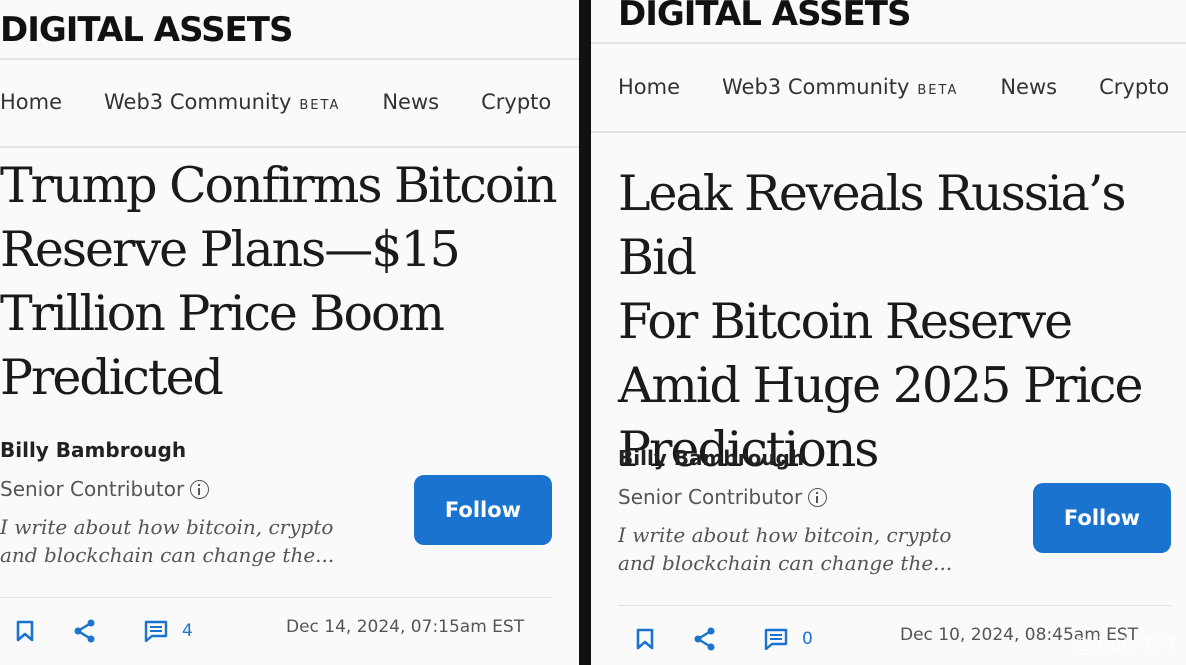  I want to click on article-actions: 4, so click(104, 631).